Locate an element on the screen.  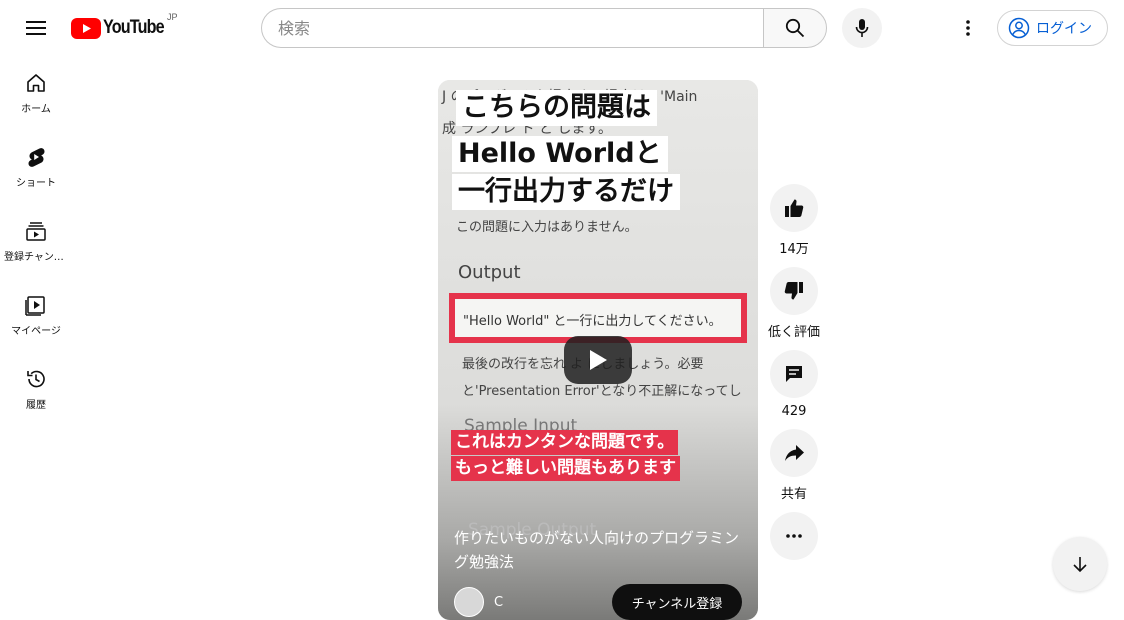
more-horiz-icon is located at coordinates (794, 536).